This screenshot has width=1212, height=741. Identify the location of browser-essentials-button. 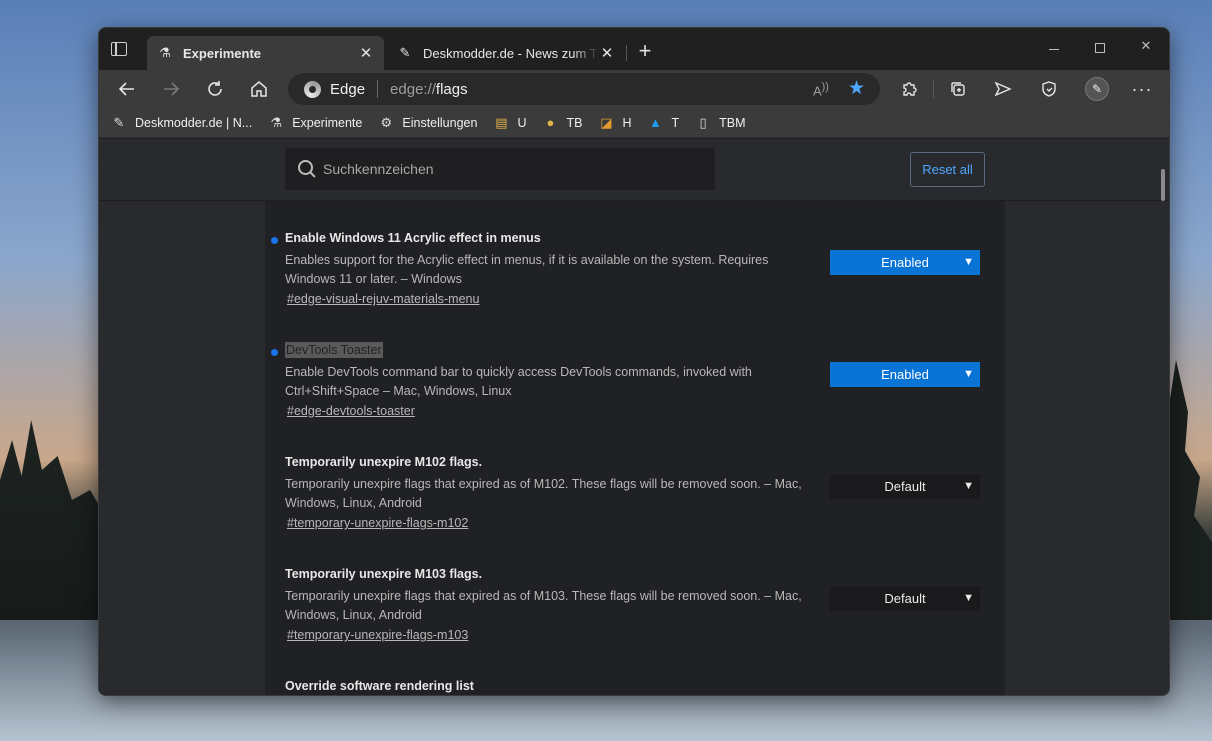
(1049, 89).